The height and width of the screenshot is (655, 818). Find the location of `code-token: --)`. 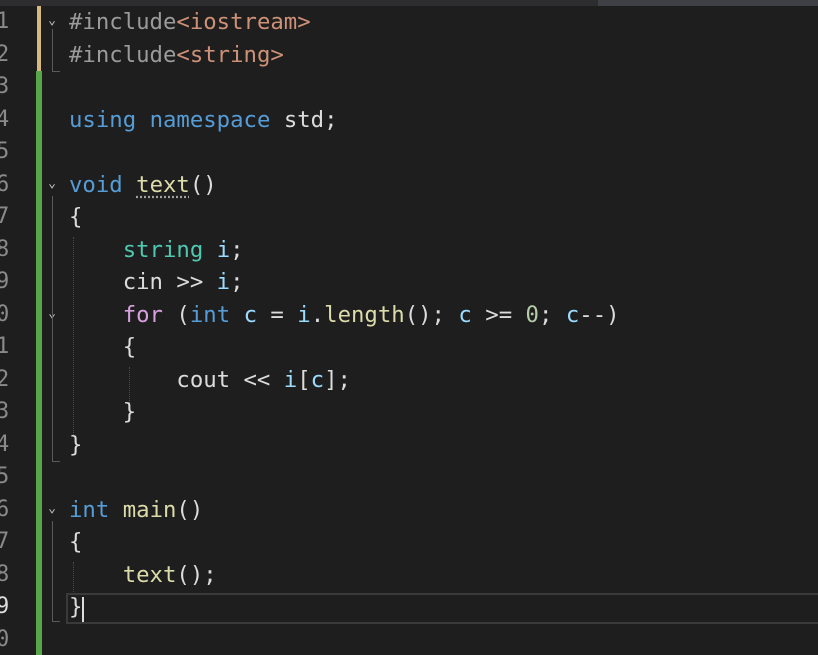

code-token: --) is located at coordinates (599, 314).